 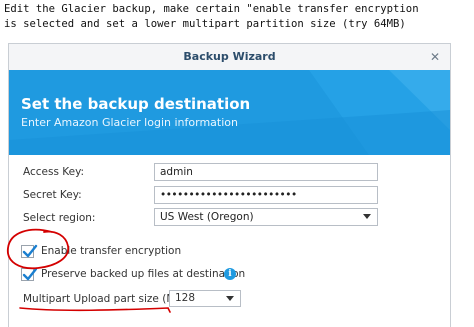 What do you see at coordinates (143, 274) in the screenshot?
I see `preserve-label: Preserve backed up files at destination` at bounding box center [143, 274].